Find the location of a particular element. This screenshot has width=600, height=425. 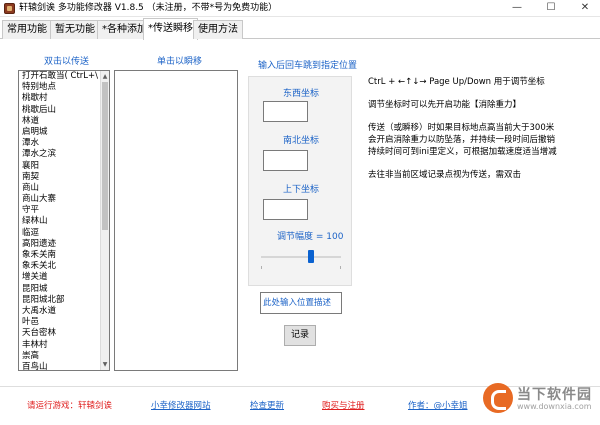

watermark: 当下软件园 www.downxia.com is located at coordinates (538, 400).